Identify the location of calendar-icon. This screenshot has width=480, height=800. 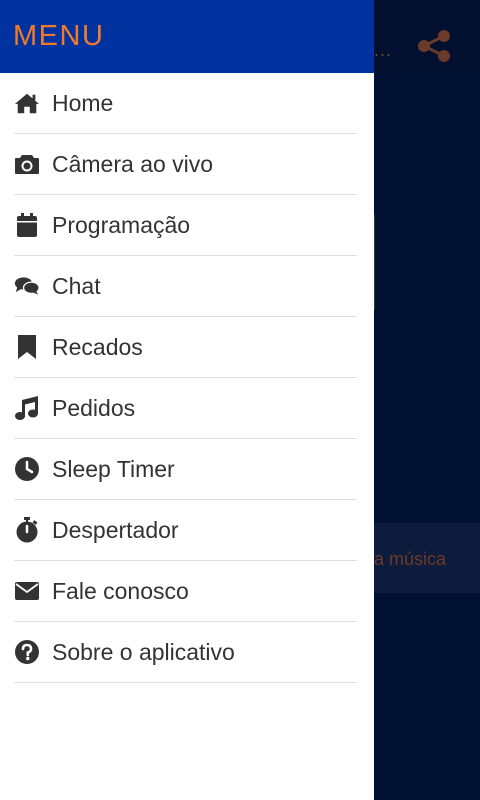
(27, 225).